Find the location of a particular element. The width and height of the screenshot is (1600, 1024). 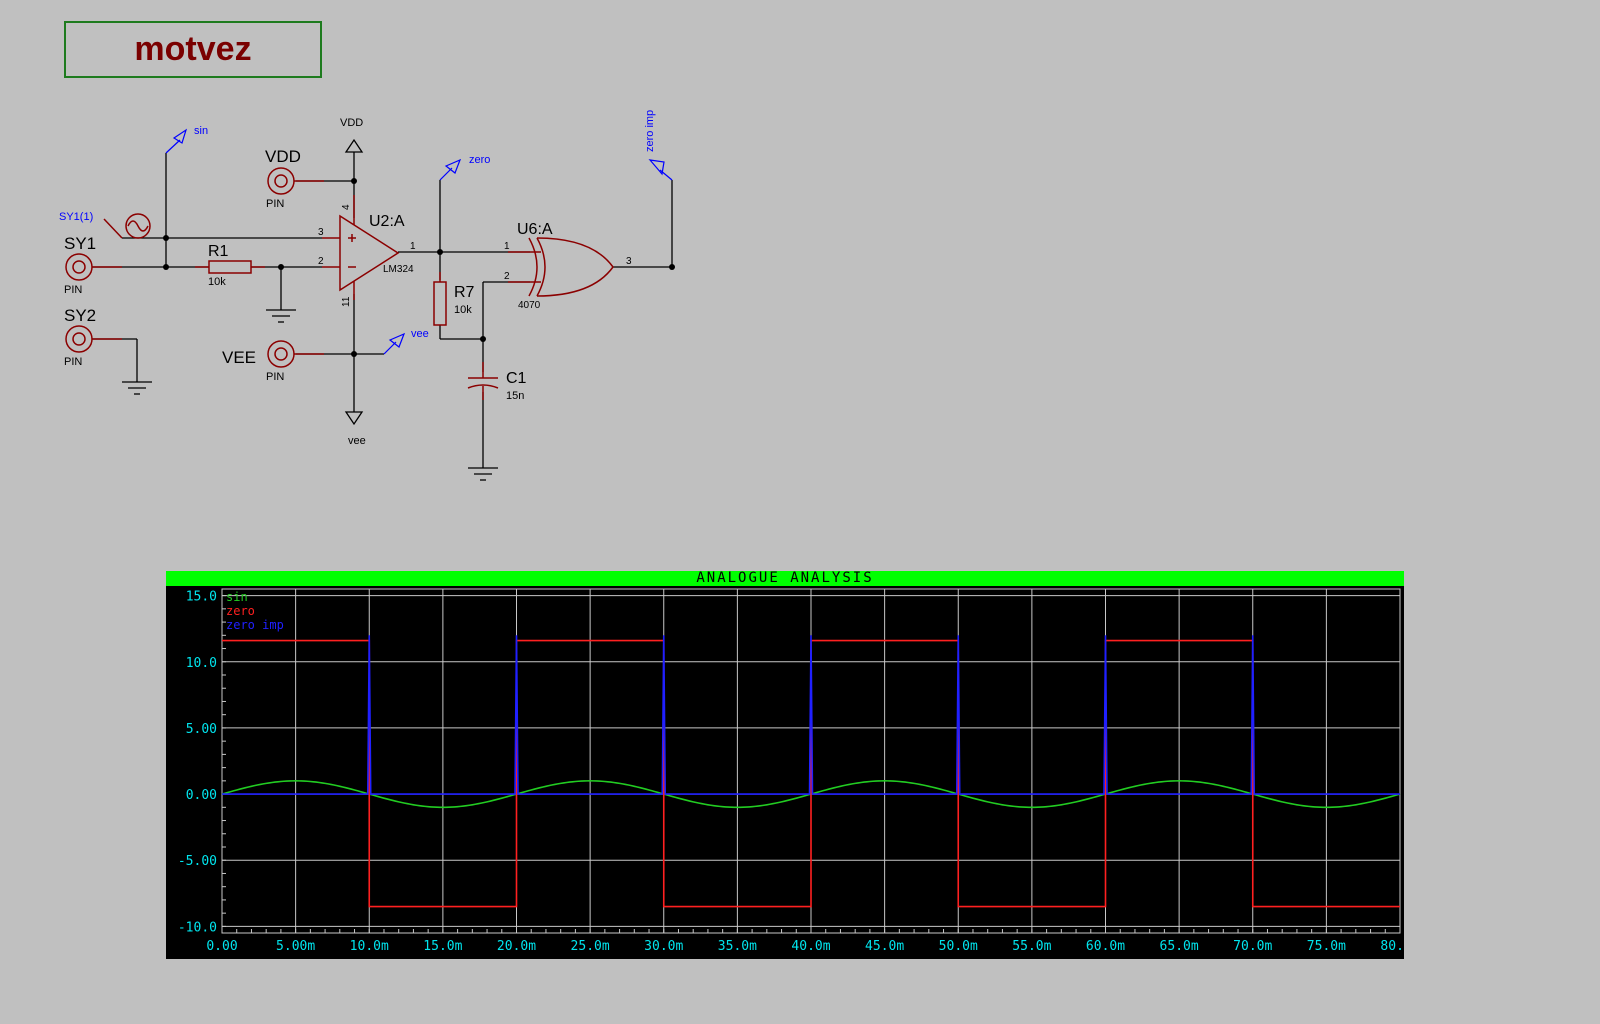

r7-value: 10k is located at coordinates (463, 310).